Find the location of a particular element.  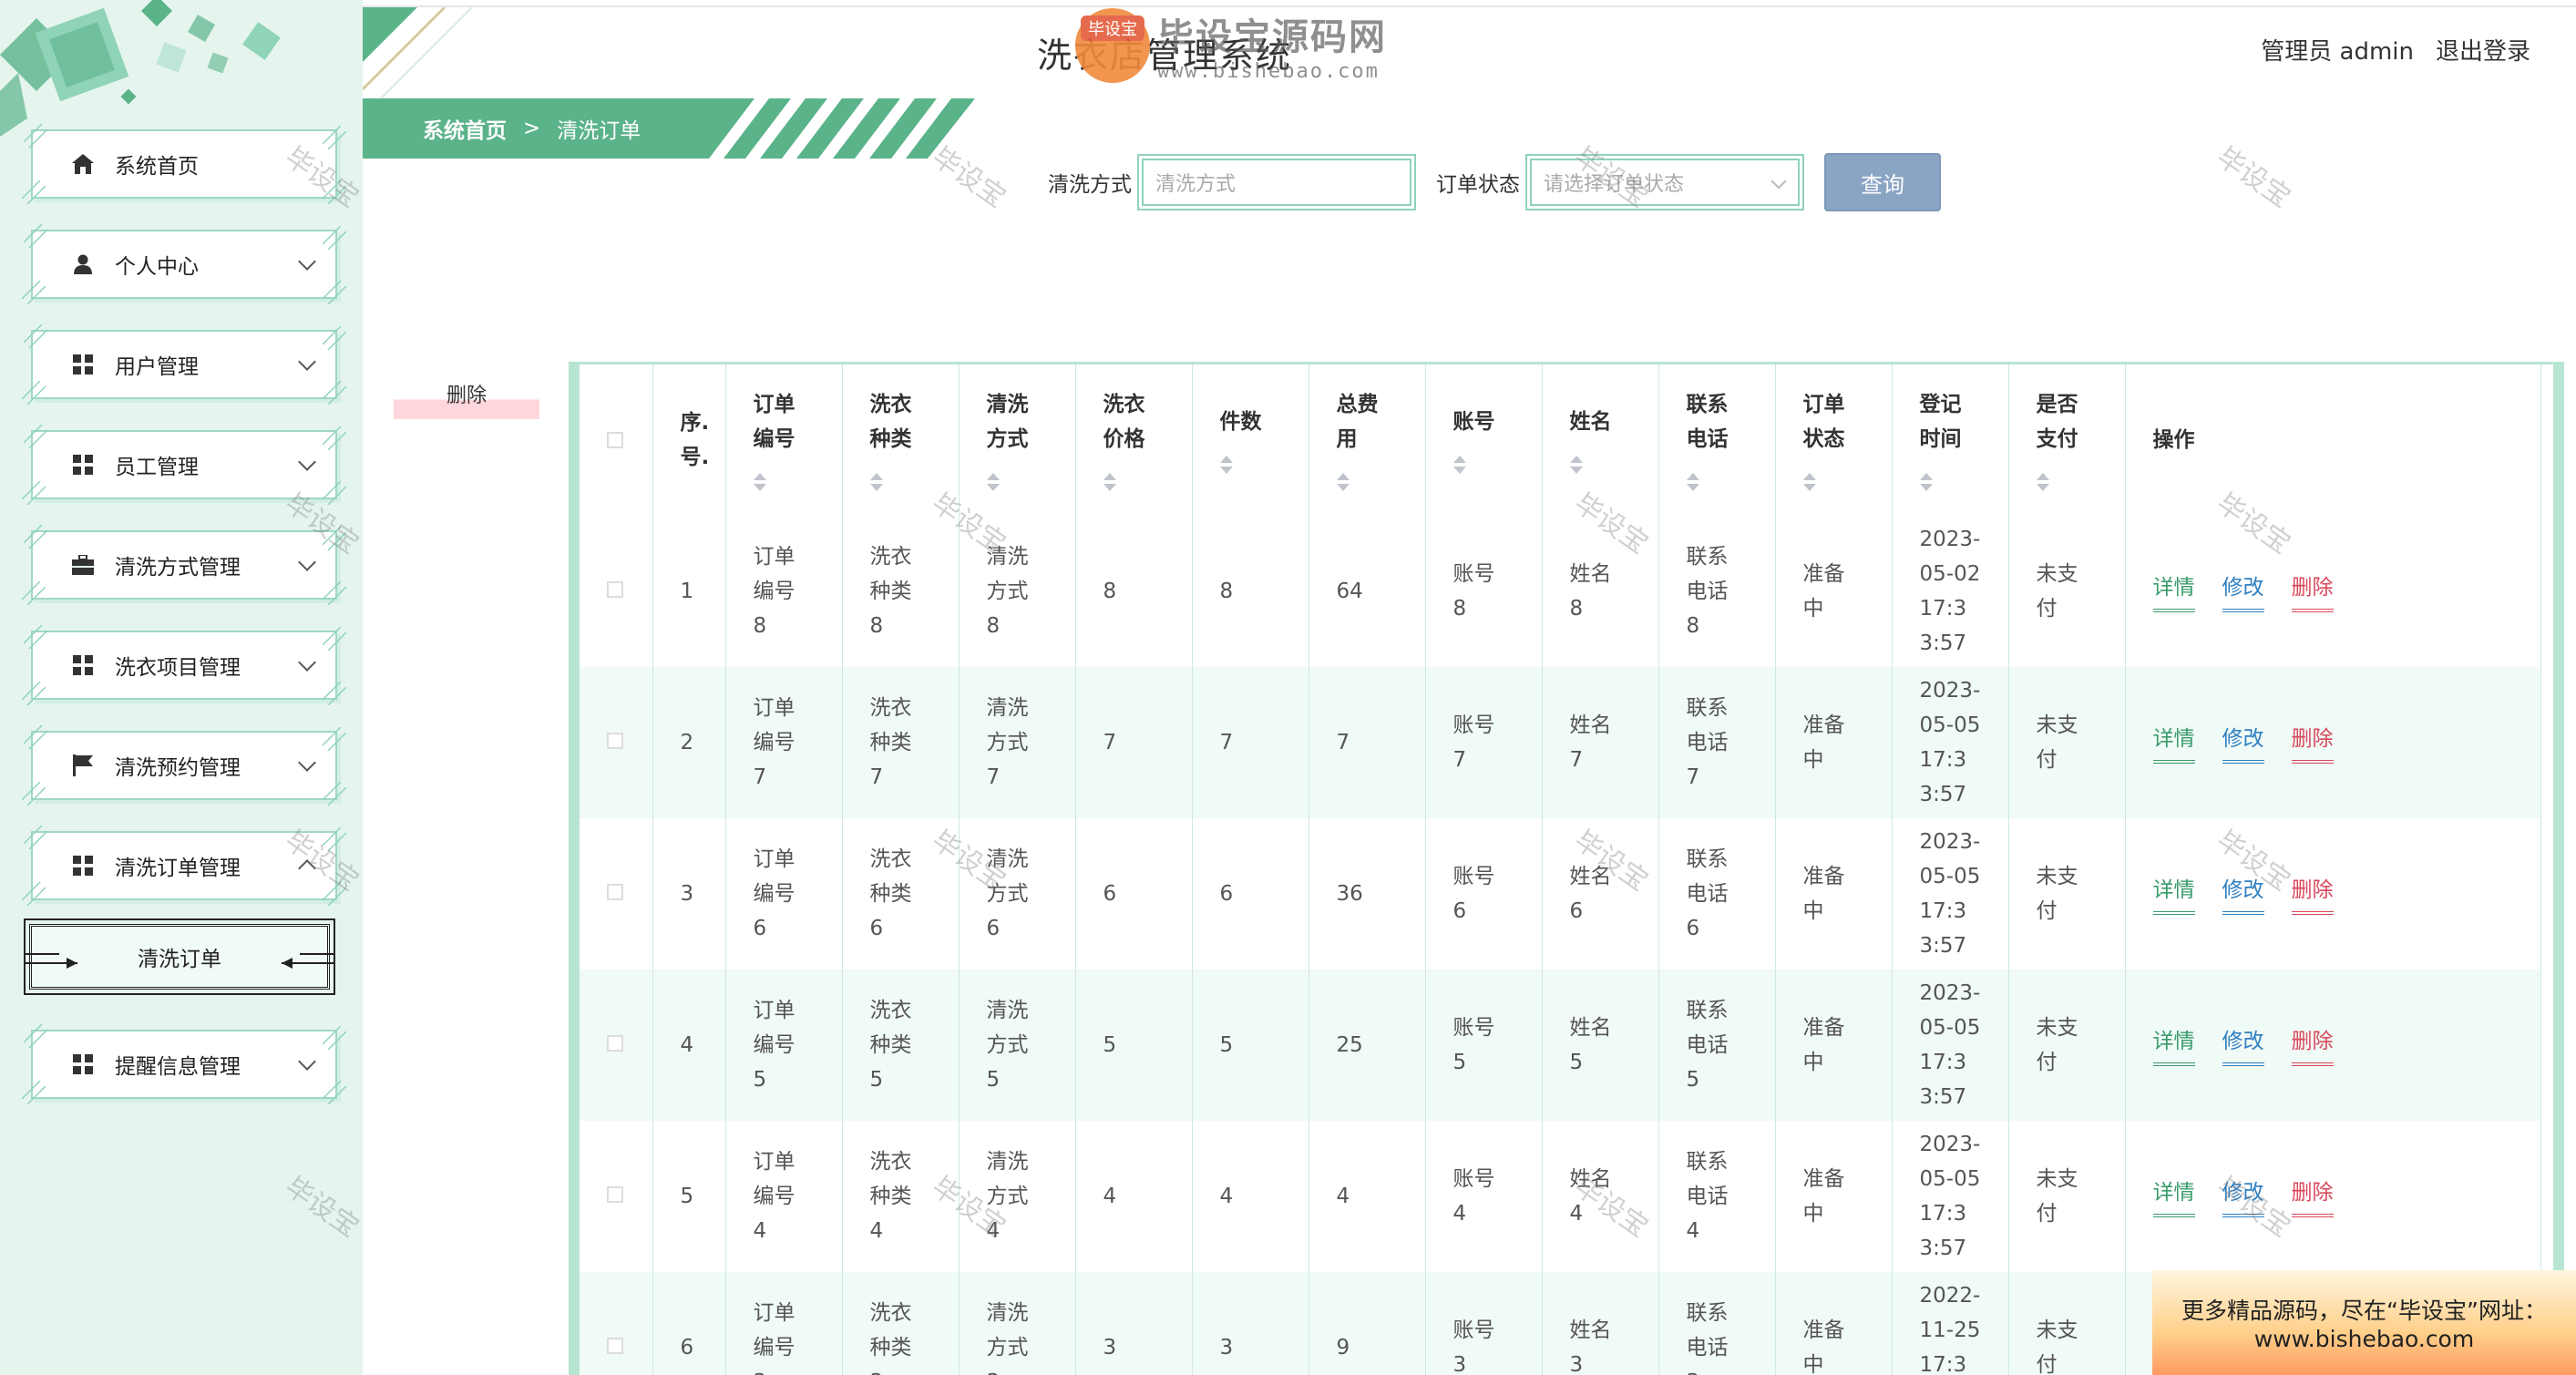

cell-type: 洗衣 种类 8 is located at coordinates (901, 591).